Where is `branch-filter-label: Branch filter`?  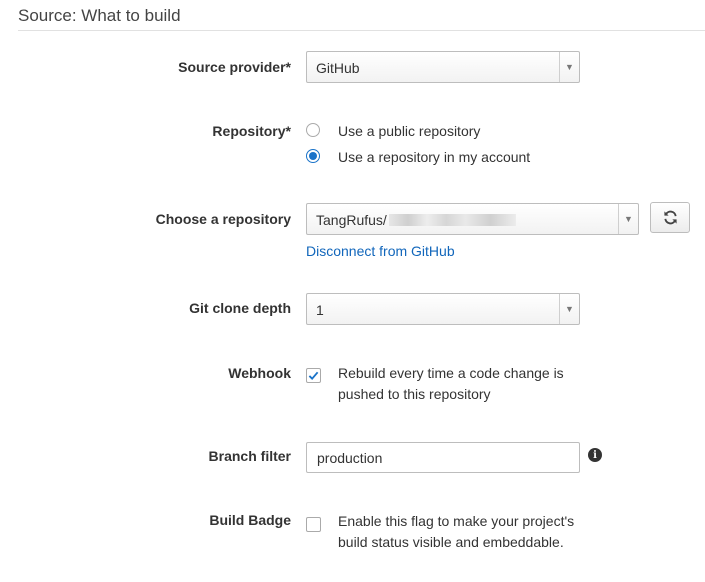 branch-filter-label: Branch filter is located at coordinates (249, 456).